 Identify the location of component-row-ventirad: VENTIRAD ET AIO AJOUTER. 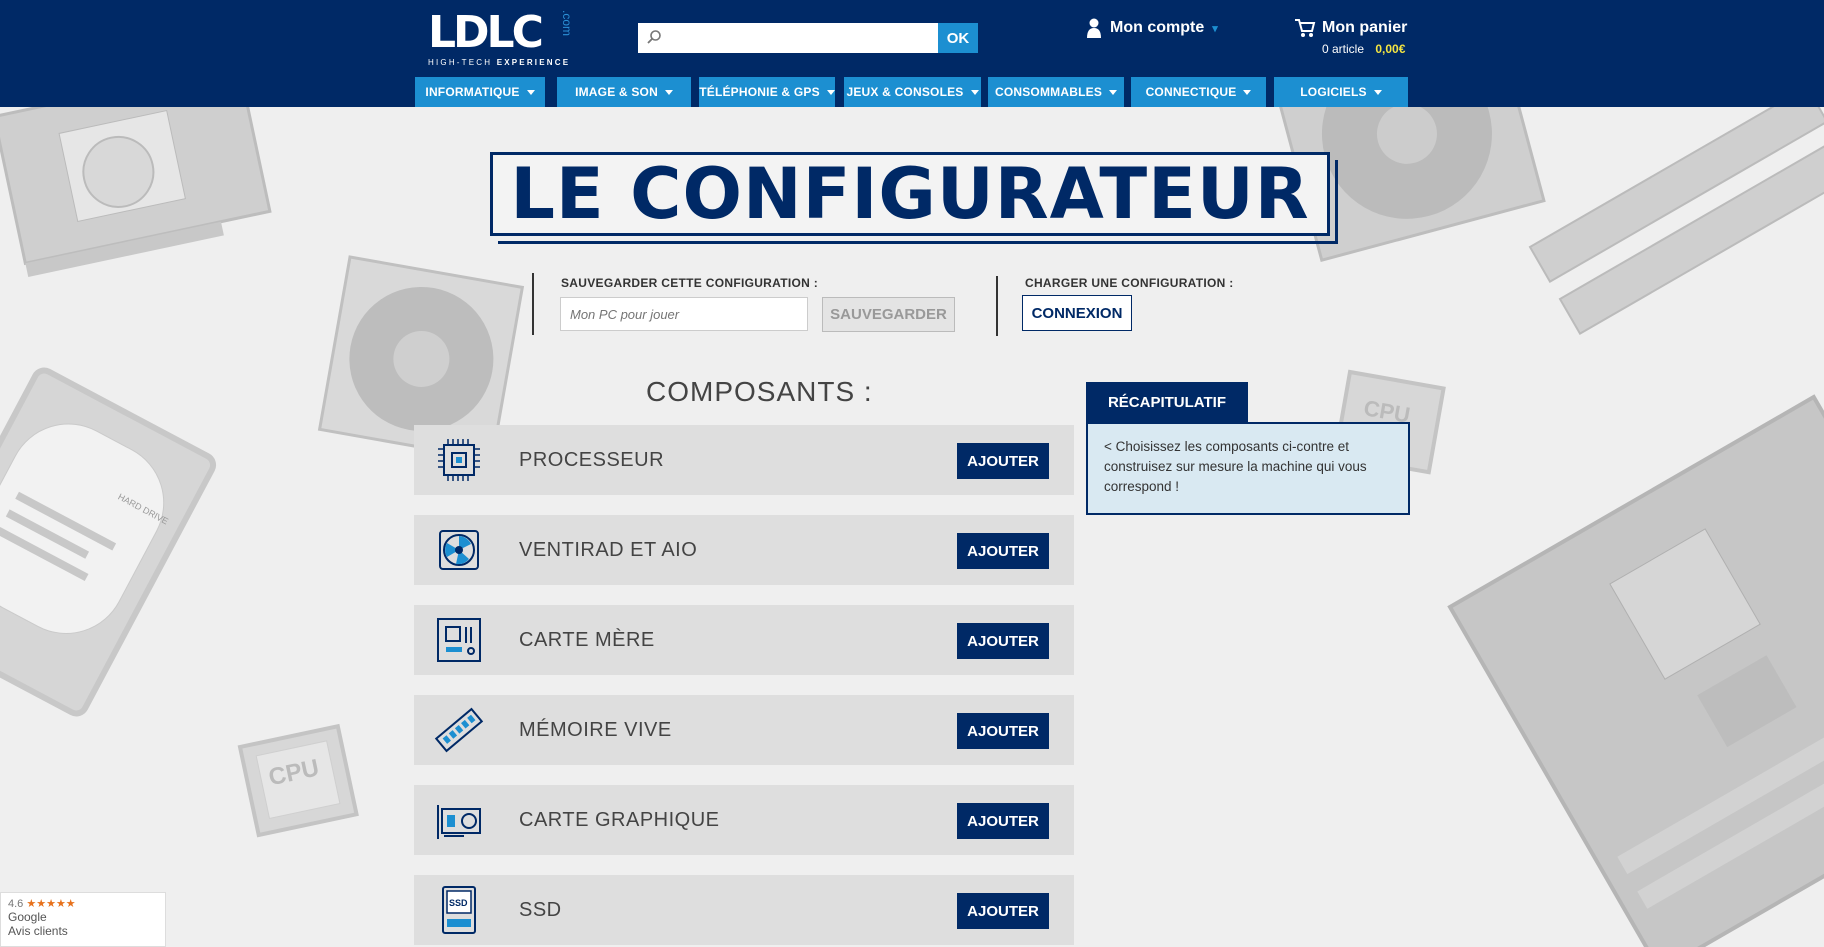
(744, 550).